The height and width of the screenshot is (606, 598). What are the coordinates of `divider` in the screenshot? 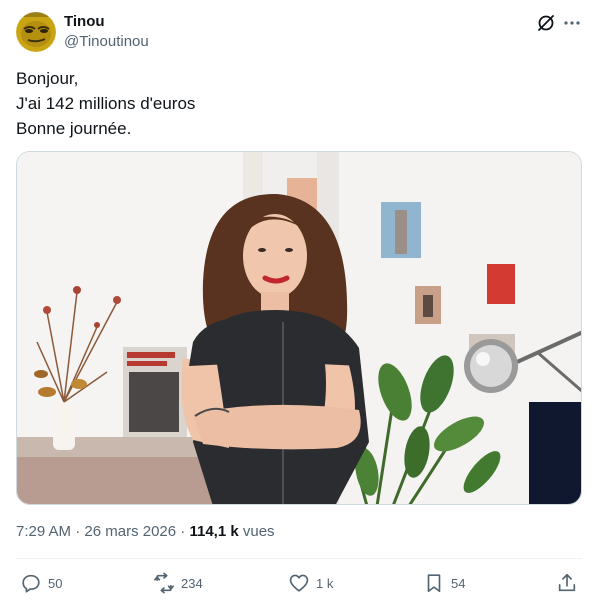 It's located at (299, 558).